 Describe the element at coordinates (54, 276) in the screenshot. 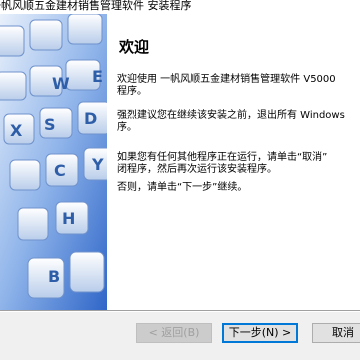

I see `key-letter: B` at that location.